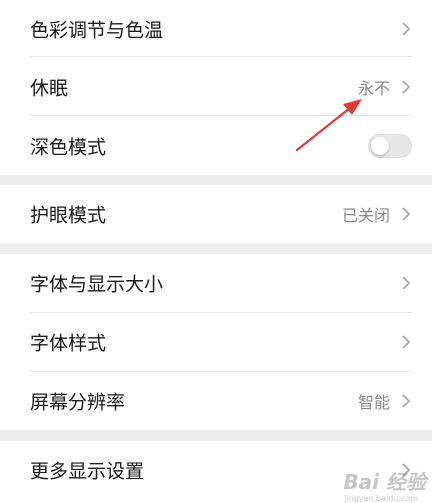 This screenshot has width=432, height=503. Describe the element at coordinates (380, 146) in the screenshot. I see `toggle-knob` at that location.